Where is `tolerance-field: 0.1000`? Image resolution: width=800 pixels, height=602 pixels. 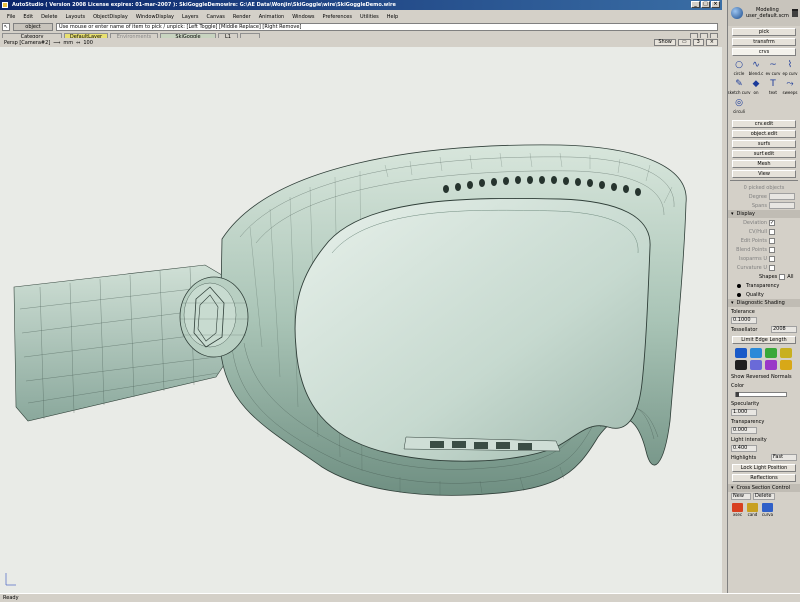
tolerance-field: 0.1000 is located at coordinates (744, 320).